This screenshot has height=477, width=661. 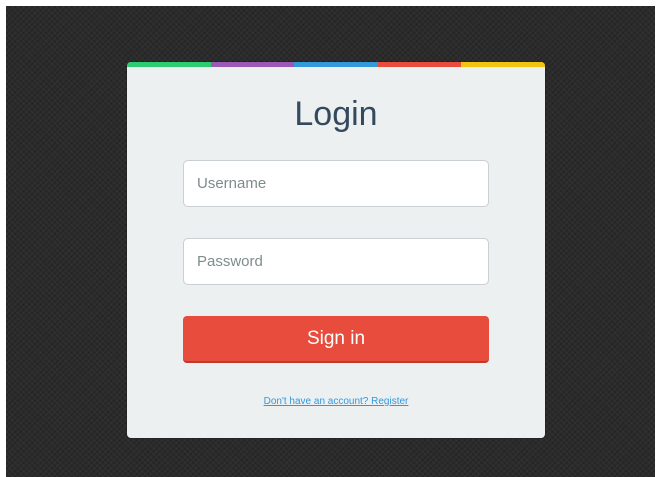 I want to click on sign-in-button: Sign in, so click(x=336, y=339).